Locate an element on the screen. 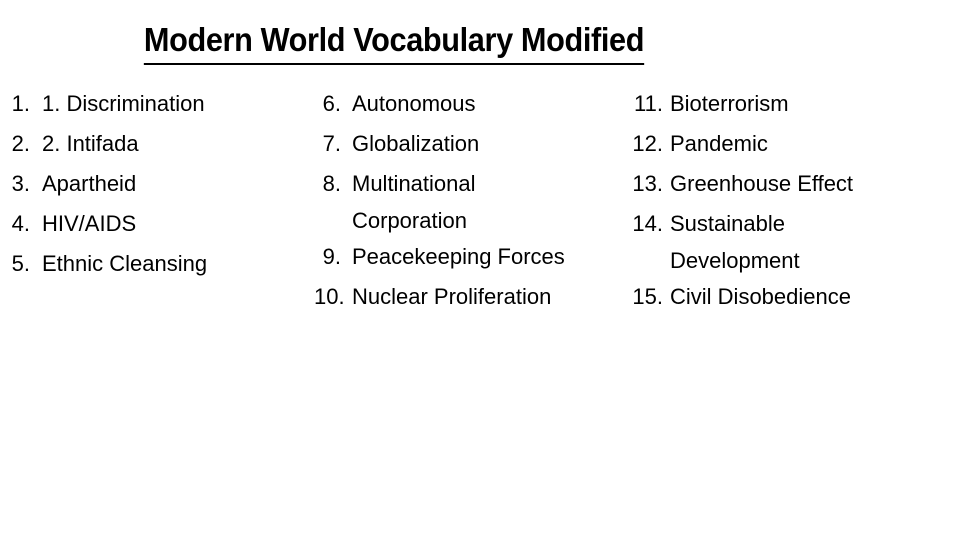 This screenshot has height=540, width=960. list-item-number: 13. is located at coordinates (647, 183).